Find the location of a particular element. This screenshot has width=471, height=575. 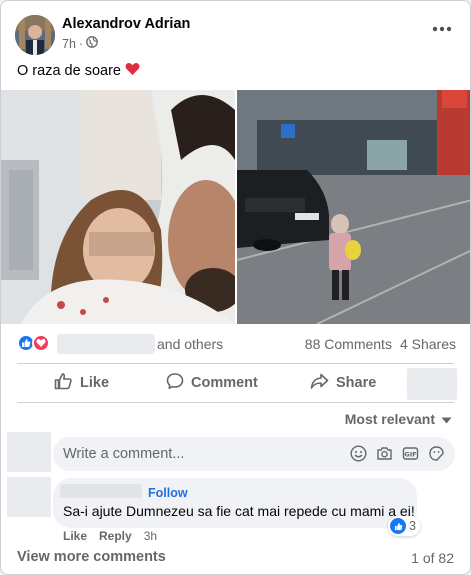

like-button: Like is located at coordinates (81, 383).